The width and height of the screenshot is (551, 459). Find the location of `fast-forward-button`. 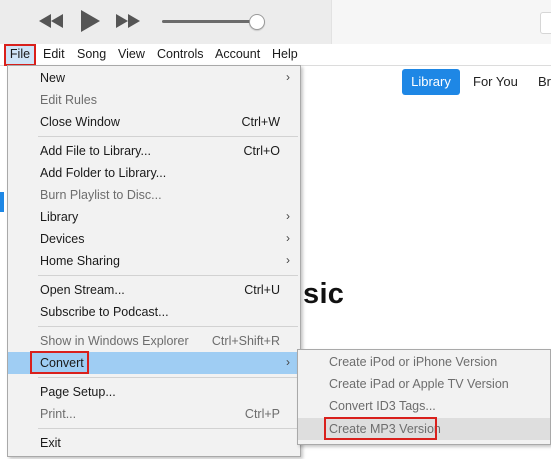

fast-forward-button is located at coordinates (128, 21).